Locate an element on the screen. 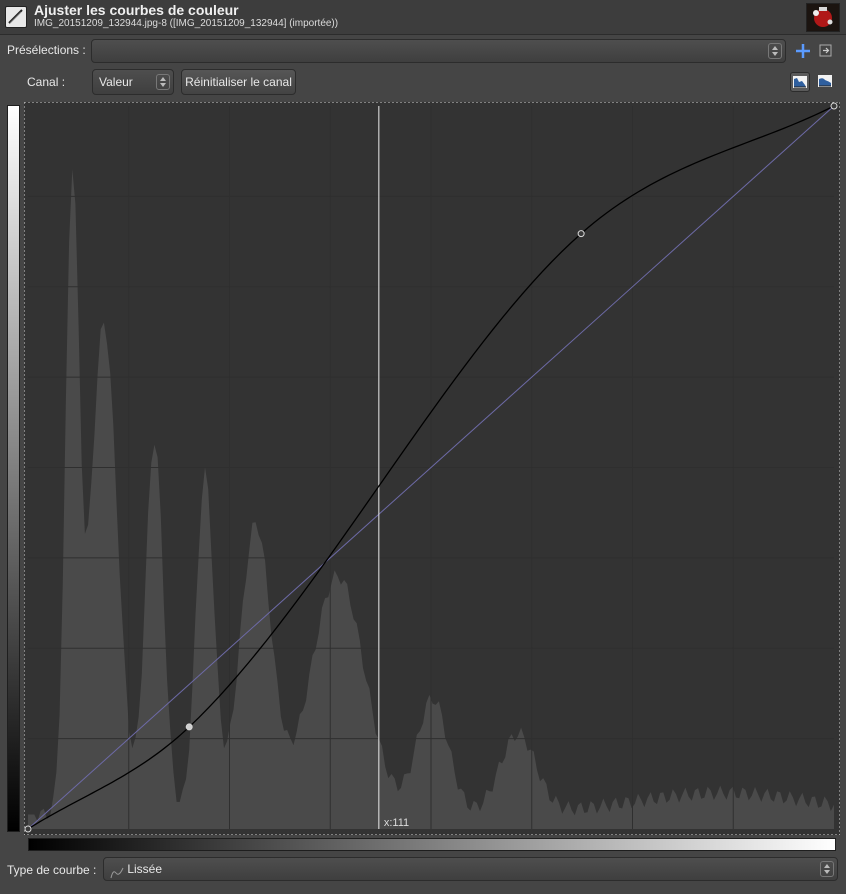 The height and width of the screenshot is (894, 846). curve-type-spin-icon is located at coordinates (827, 869).